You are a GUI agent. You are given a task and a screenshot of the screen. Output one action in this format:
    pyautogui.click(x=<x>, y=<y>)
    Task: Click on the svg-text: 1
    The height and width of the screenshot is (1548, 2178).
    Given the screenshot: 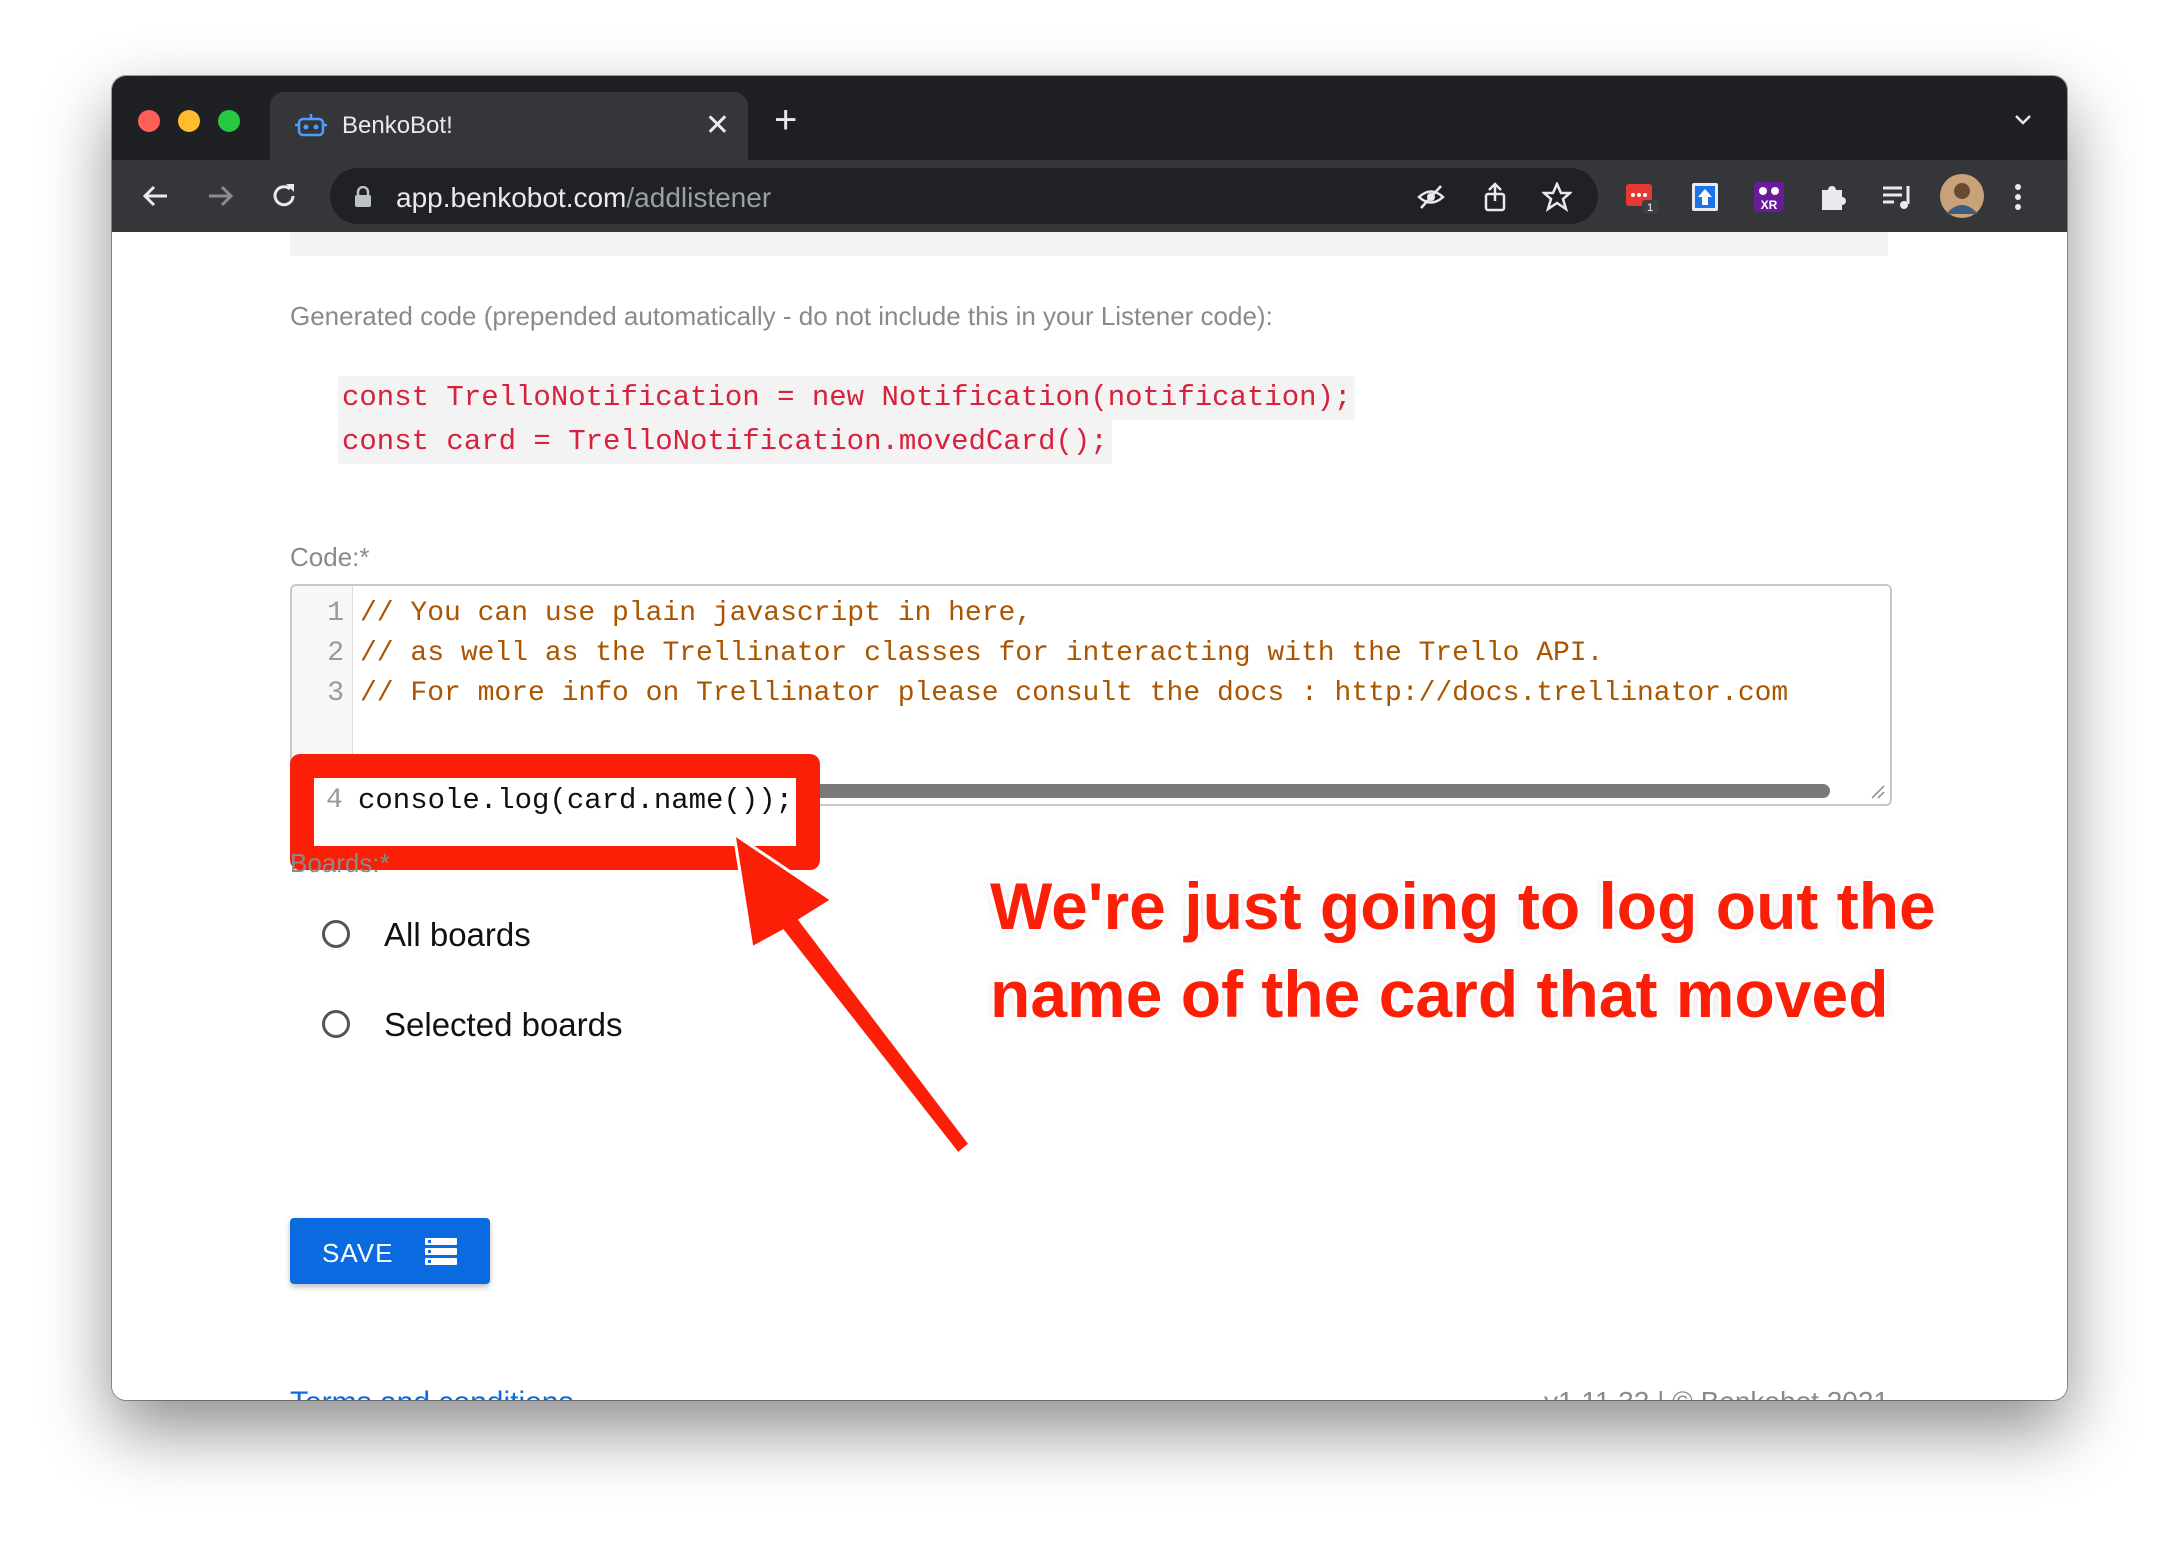 What is the action you would take?
    pyautogui.click(x=1650, y=208)
    